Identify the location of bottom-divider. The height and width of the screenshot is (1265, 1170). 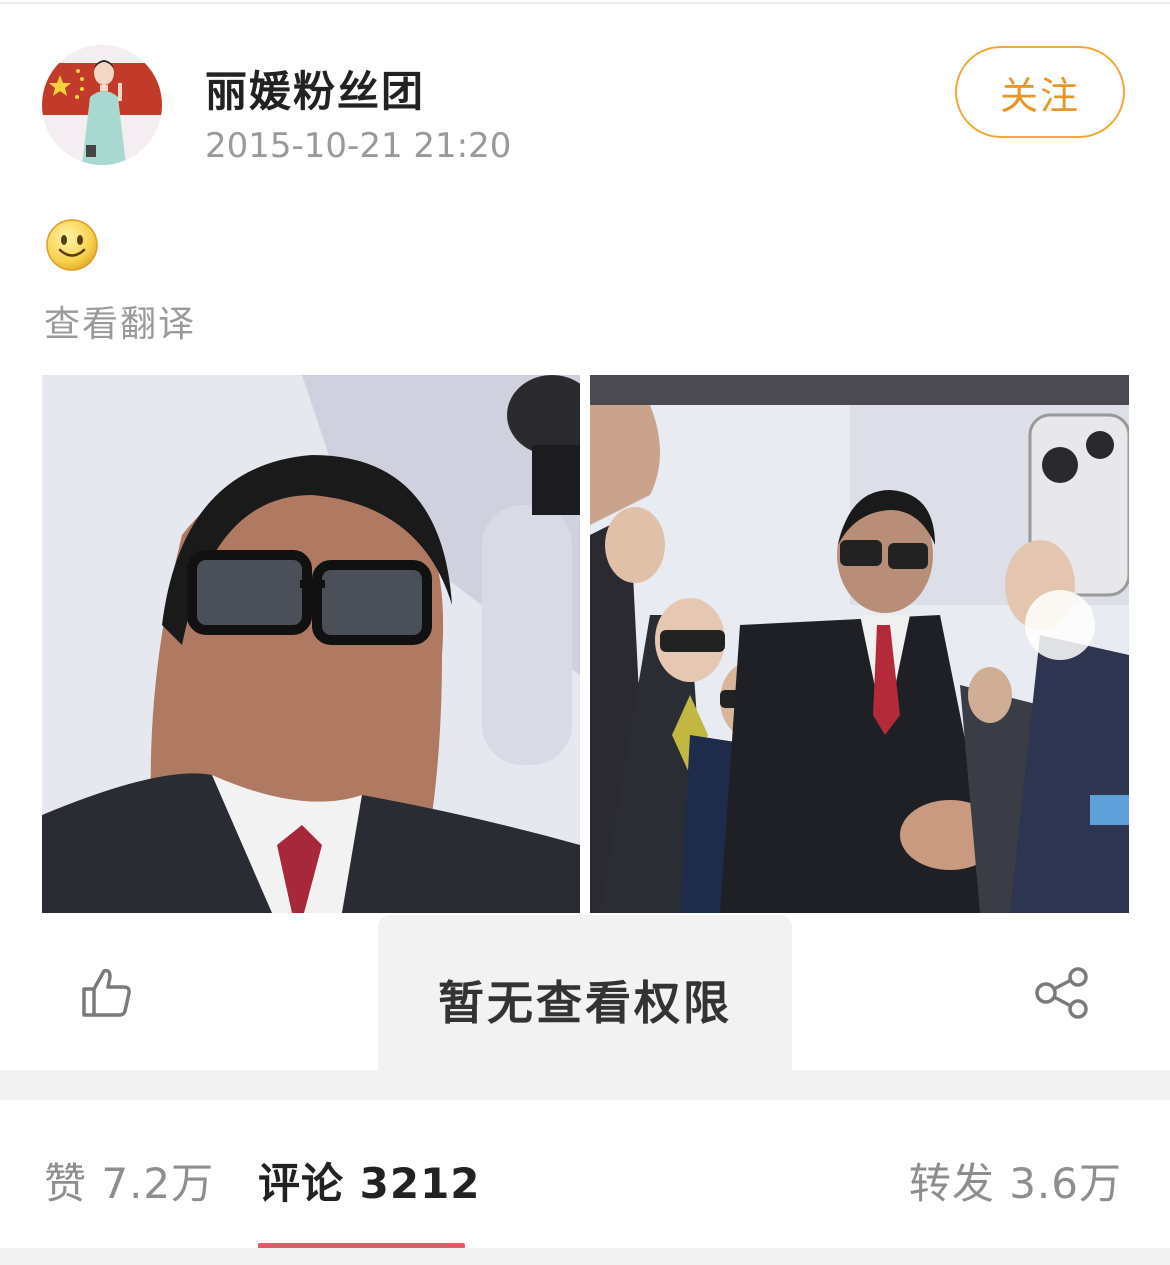
(585, 1256).